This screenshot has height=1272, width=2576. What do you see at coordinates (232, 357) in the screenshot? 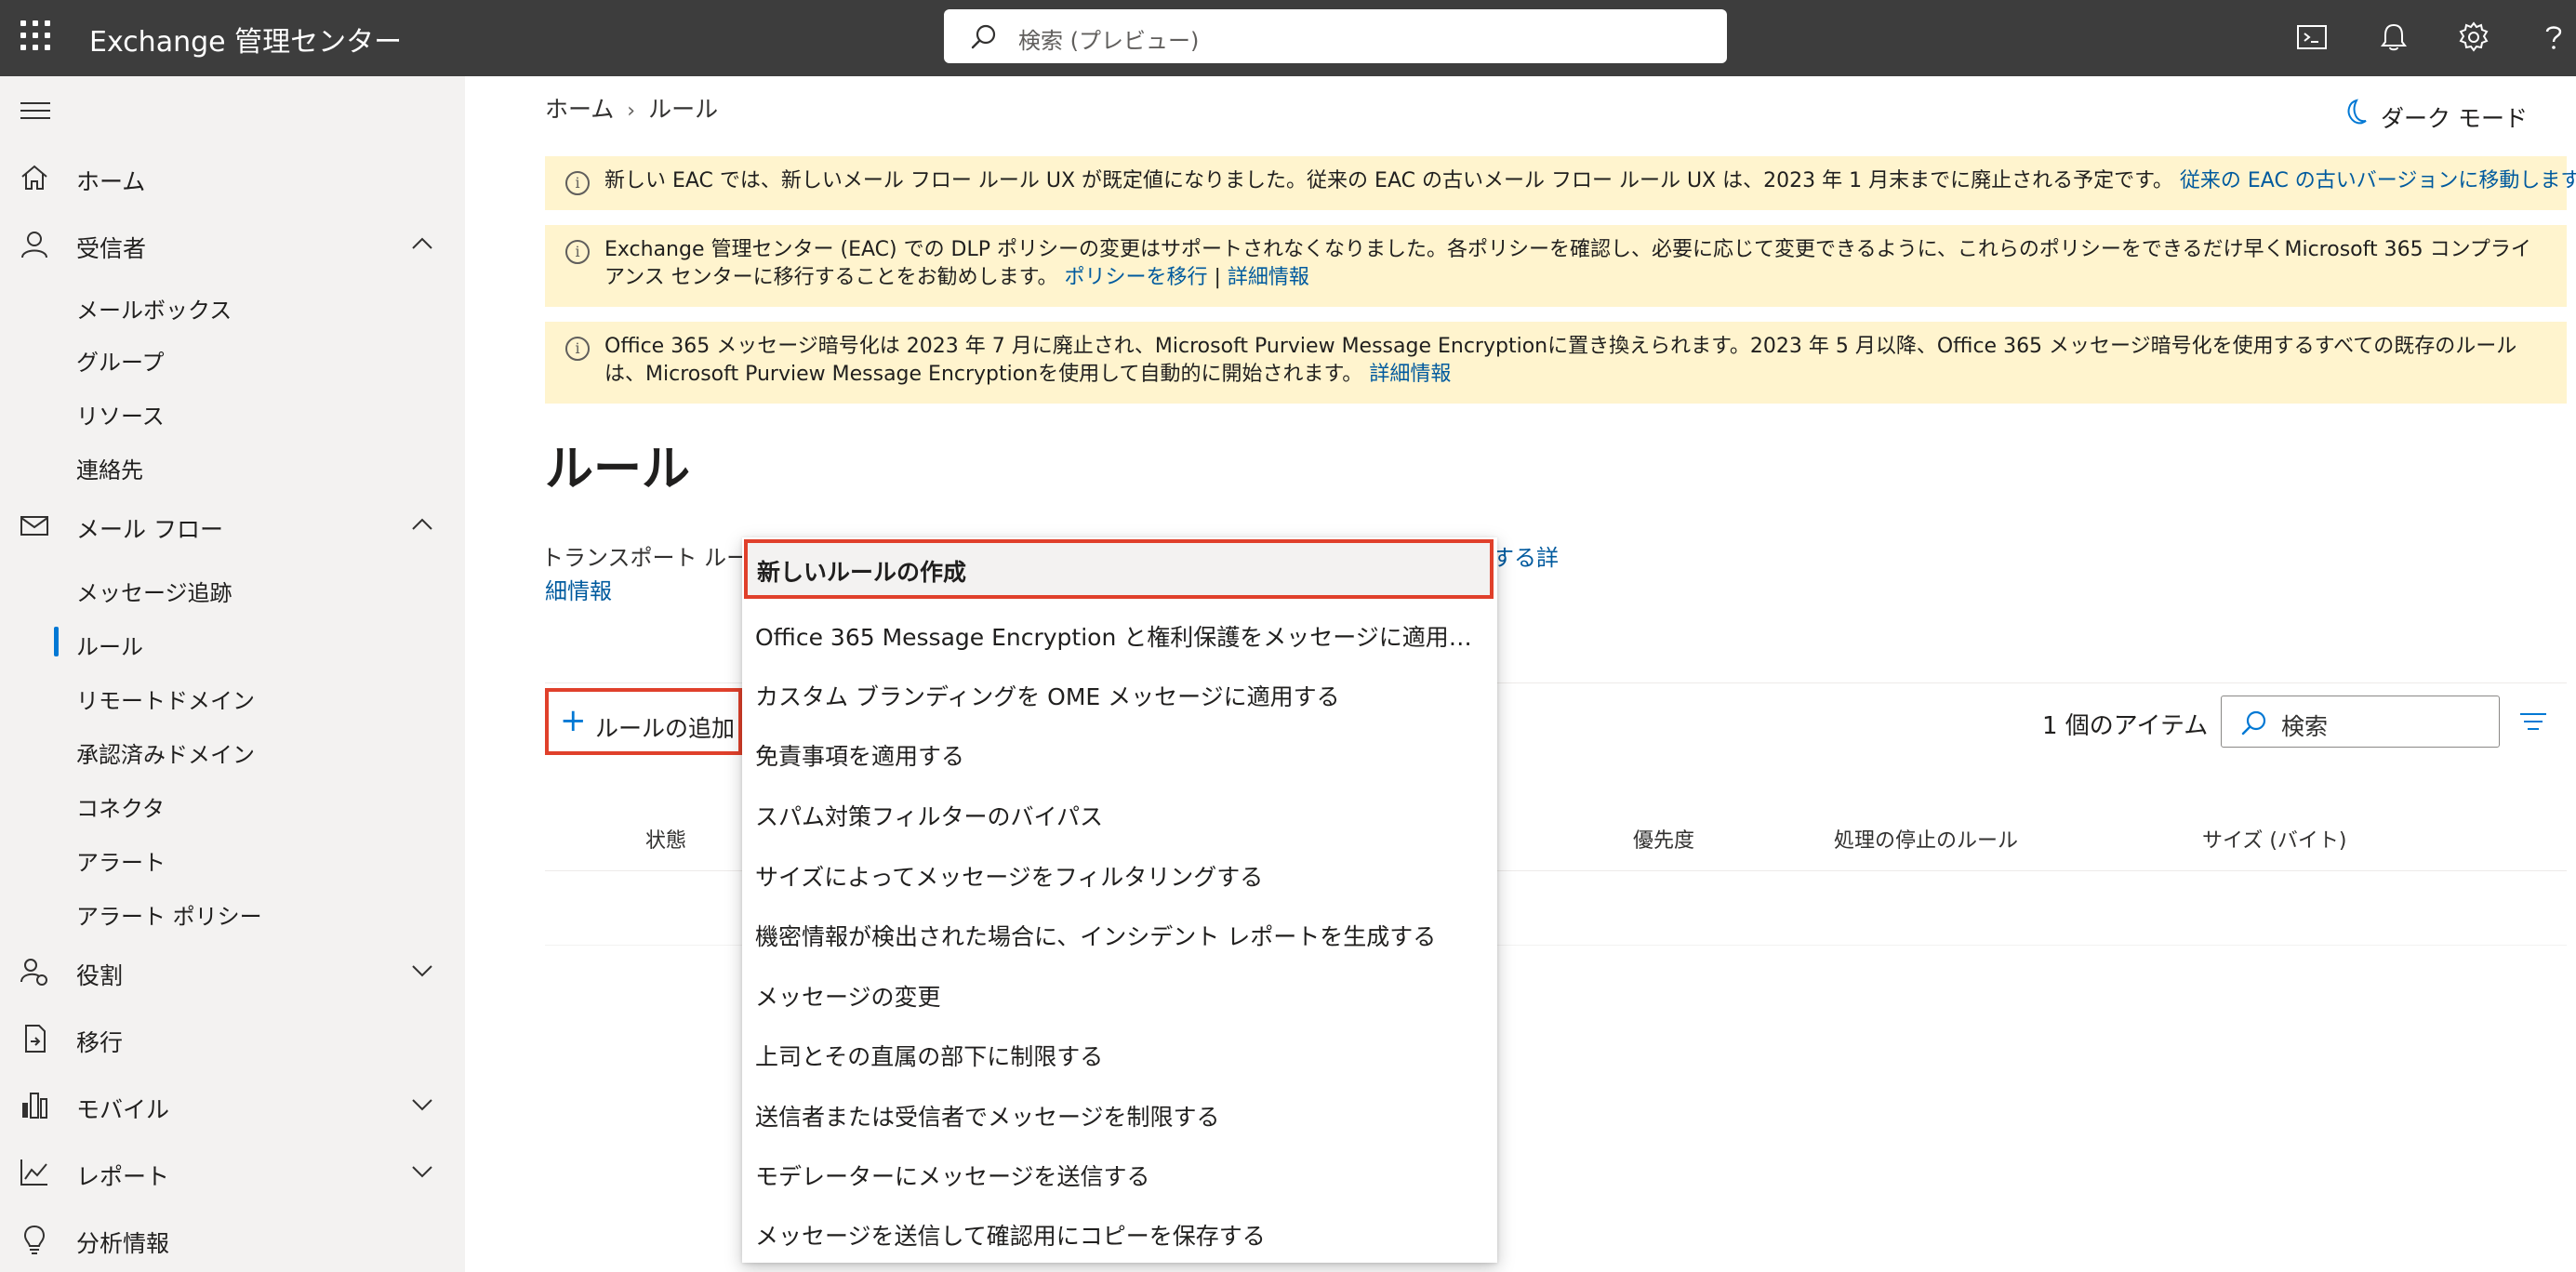
I see `sidebar-item-groups: グループ` at bounding box center [232, 357].